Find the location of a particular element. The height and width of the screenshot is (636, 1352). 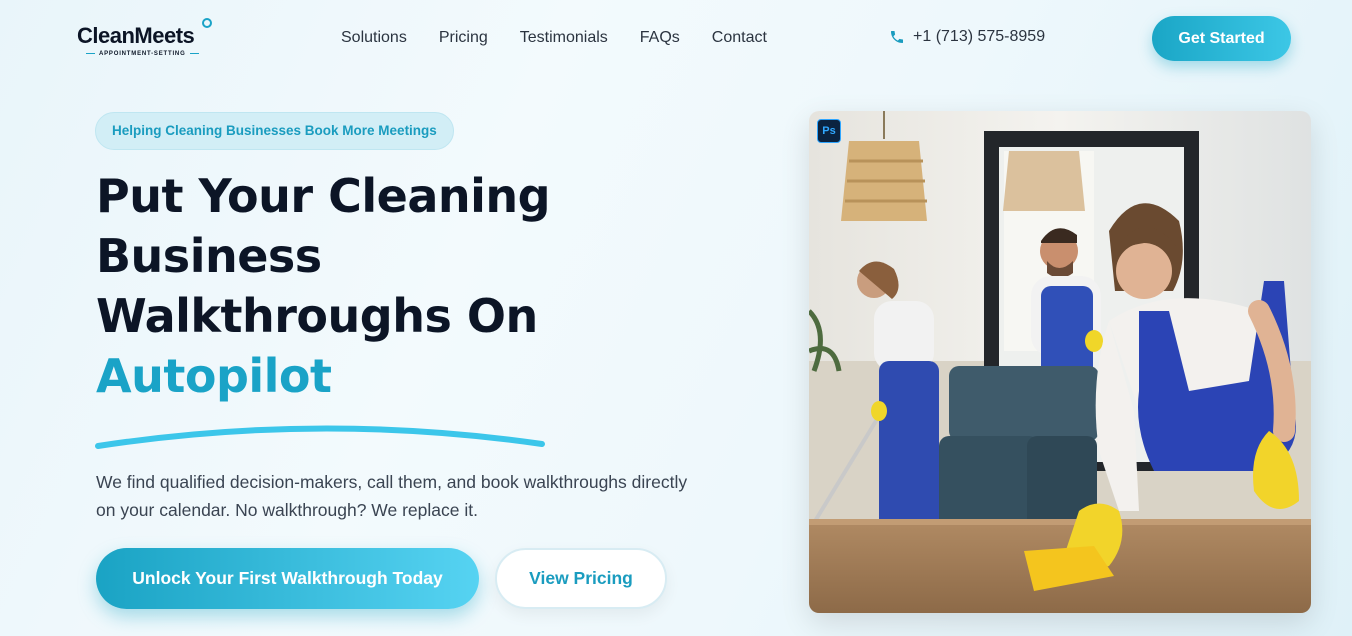

headline-line-2: Business is located at coordinates (209, 256).